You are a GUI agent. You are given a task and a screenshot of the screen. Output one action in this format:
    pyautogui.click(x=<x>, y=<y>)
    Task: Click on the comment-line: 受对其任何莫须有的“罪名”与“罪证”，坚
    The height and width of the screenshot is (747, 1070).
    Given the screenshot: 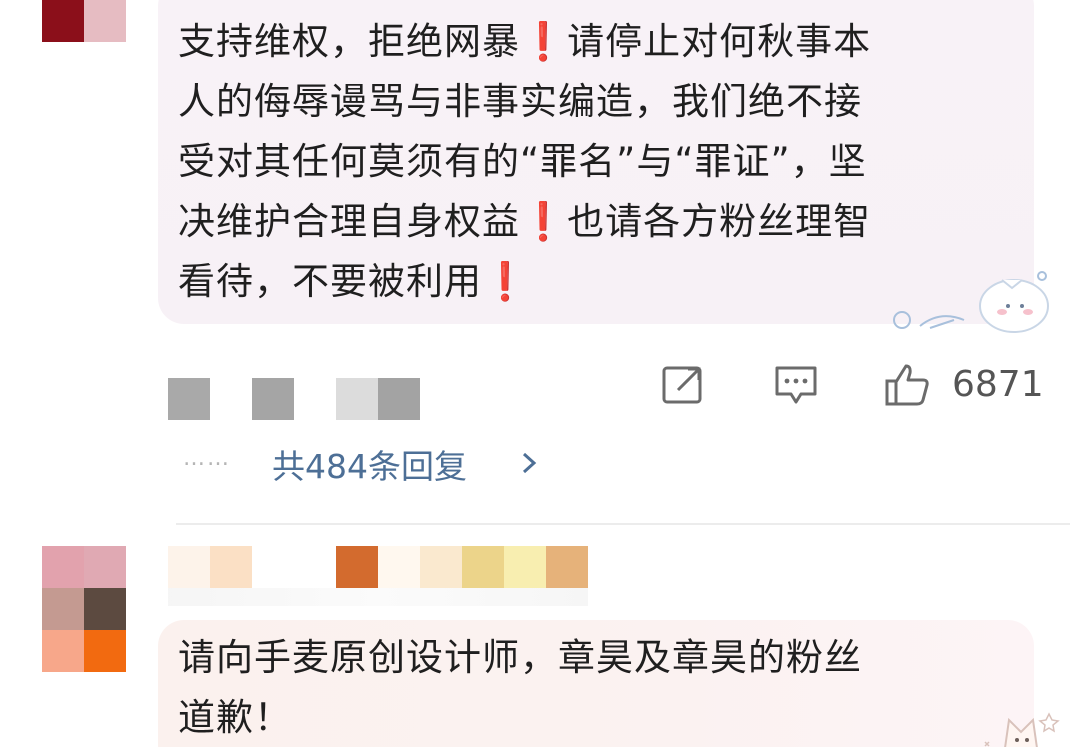 What is the action you would take?
    pyautogui.click(x=522, y=161)
    